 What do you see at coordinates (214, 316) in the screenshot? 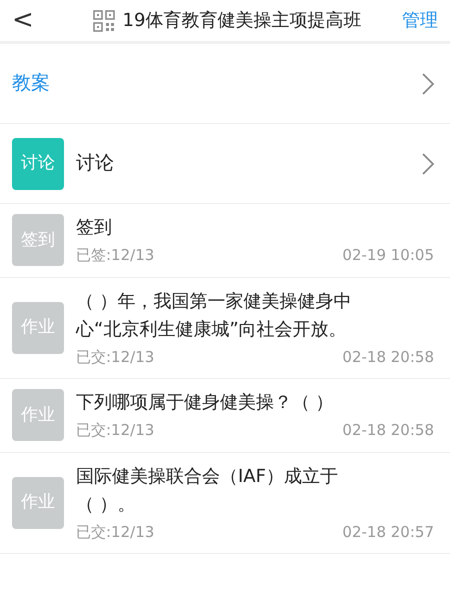
I see `activity-title: （ ）年，我国第一家健美操健身中心“北京利生健康城”向社会开放。` at bounding box center [214, 316].